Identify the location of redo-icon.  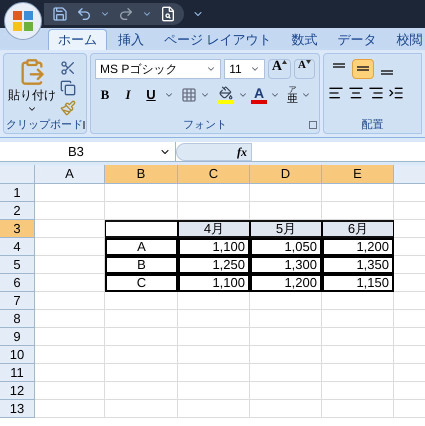
(126, 14).